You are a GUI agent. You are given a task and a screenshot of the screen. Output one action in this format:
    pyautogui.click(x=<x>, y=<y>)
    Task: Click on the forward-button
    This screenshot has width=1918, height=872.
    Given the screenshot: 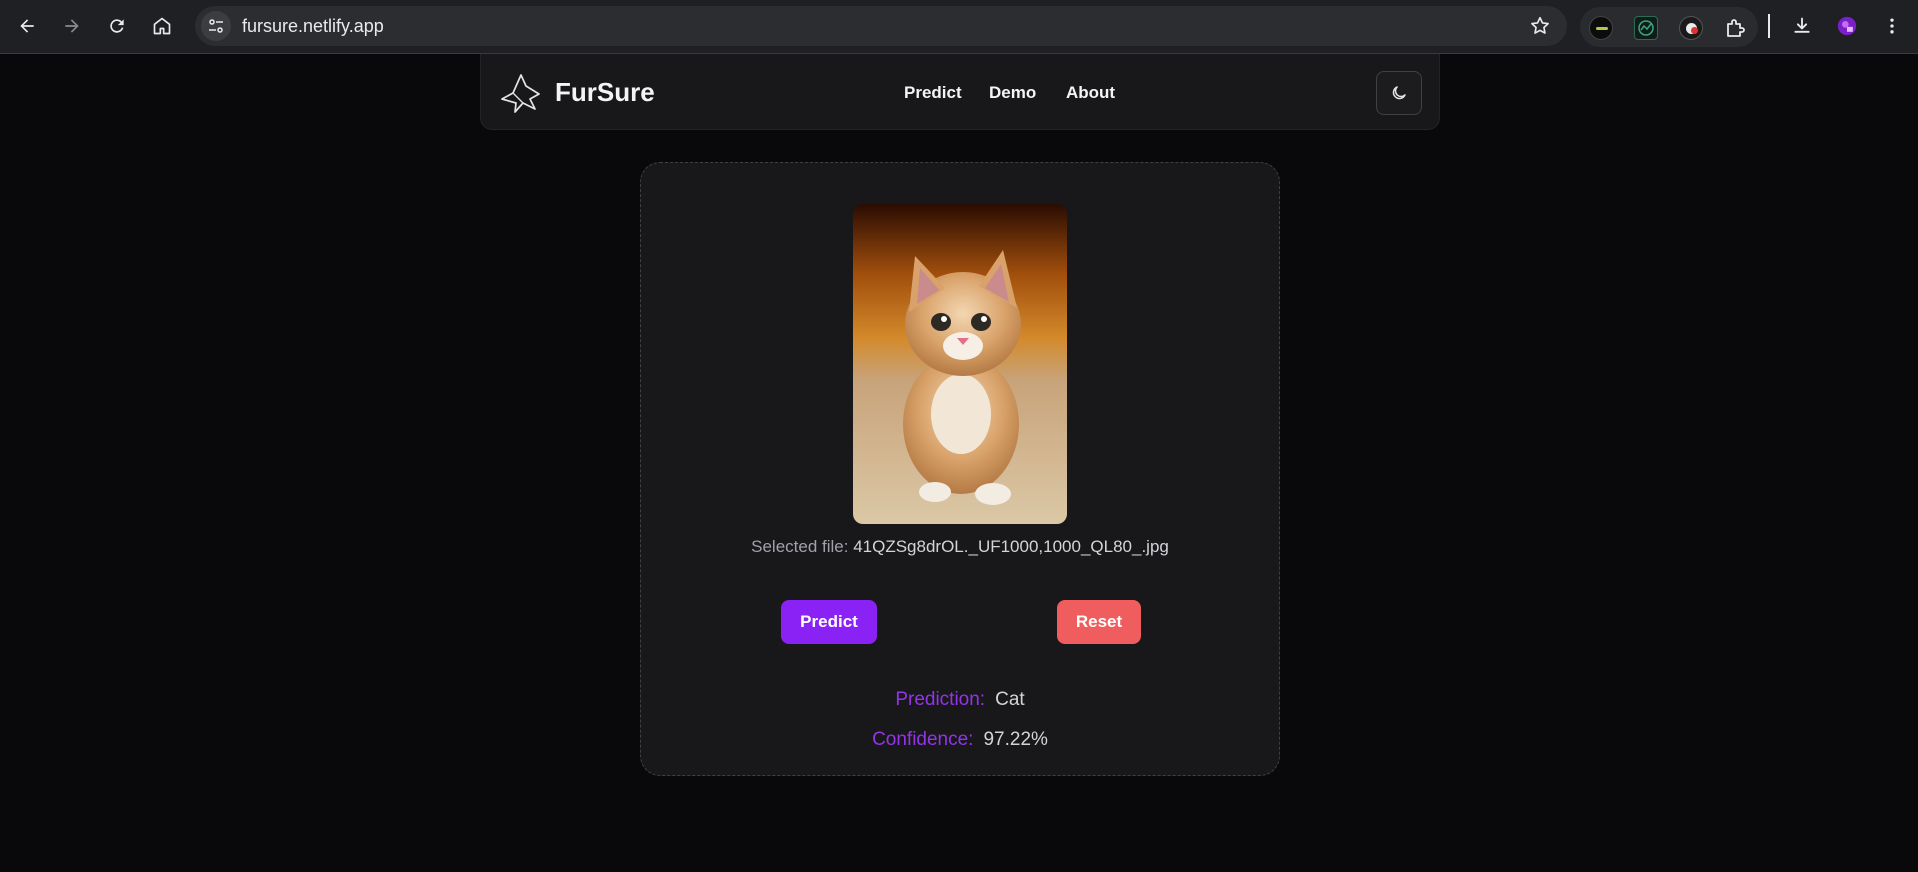 What is the action you would take?
    pyautogui.click(x=72, y=26)
    